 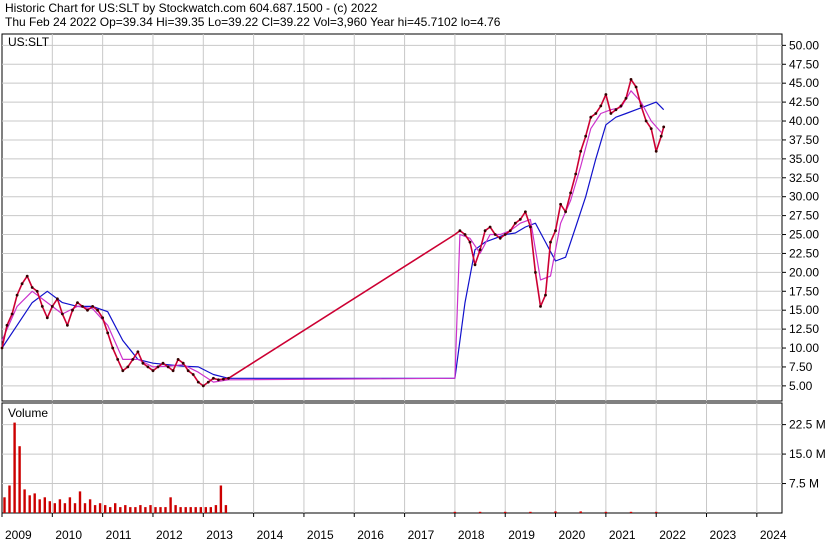 I want to click on year-label: 2016, so click(x=370, y=535).